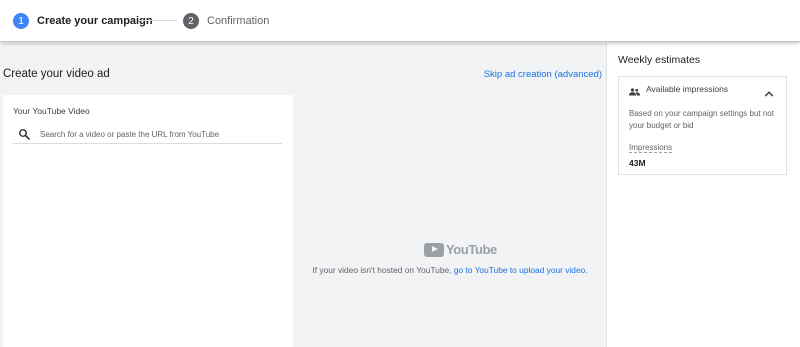  What do you see at coordinates (238, 21) in the screenshot?
I see `step-label: Confirmation` at bounding box center [238, 21].